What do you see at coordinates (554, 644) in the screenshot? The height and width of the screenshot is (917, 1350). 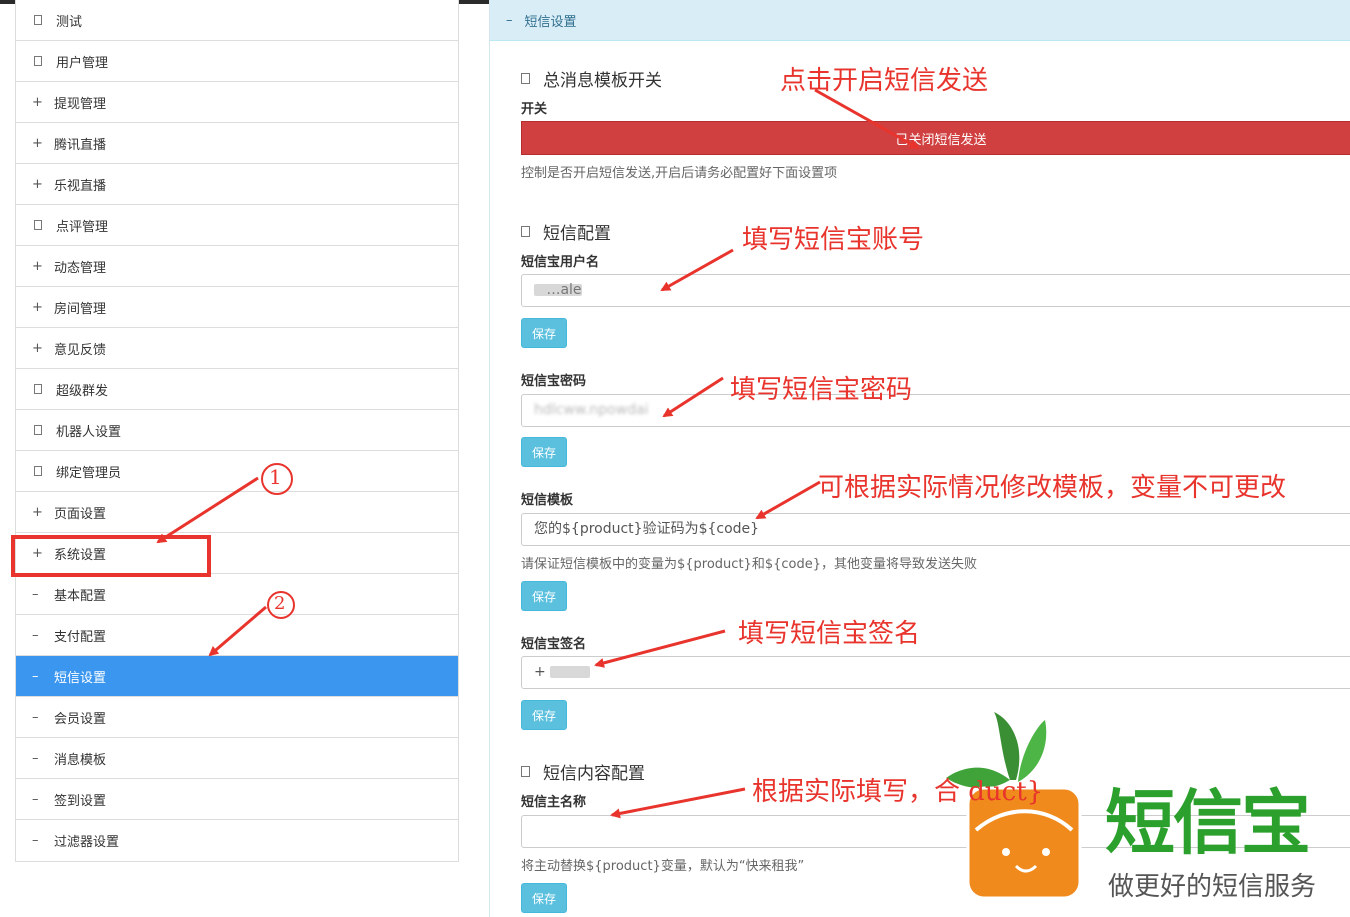 I see `signature-label: 短信宝签名` at bounding box center [554, 644].